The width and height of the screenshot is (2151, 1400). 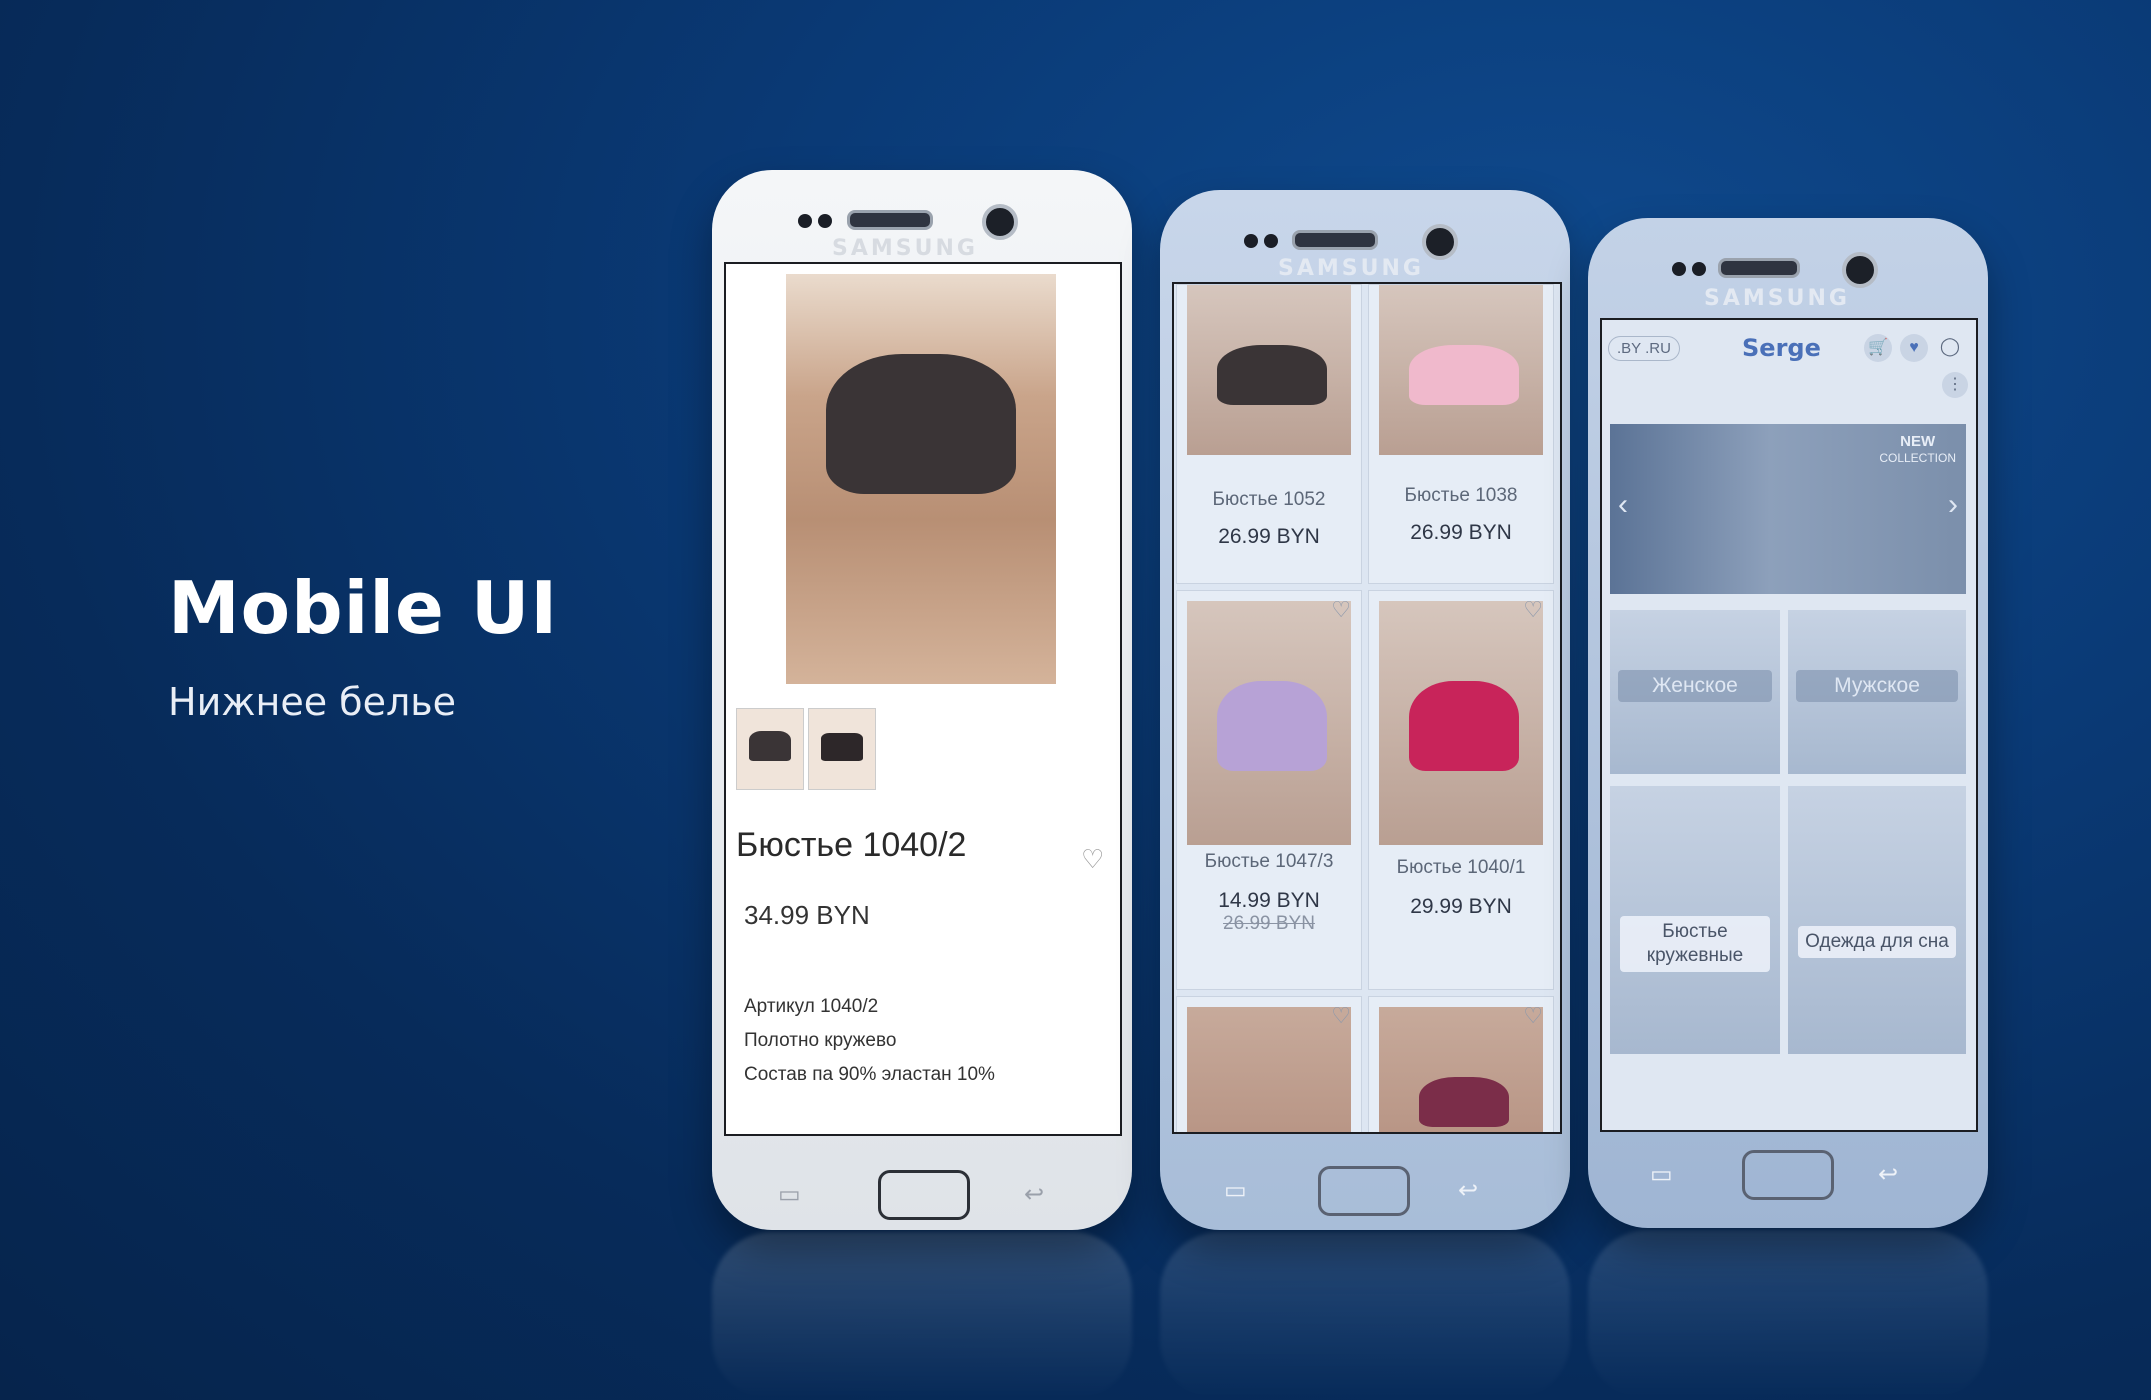 I want to click on region-selector: .BY .RU, so click(x=1644, y=348).